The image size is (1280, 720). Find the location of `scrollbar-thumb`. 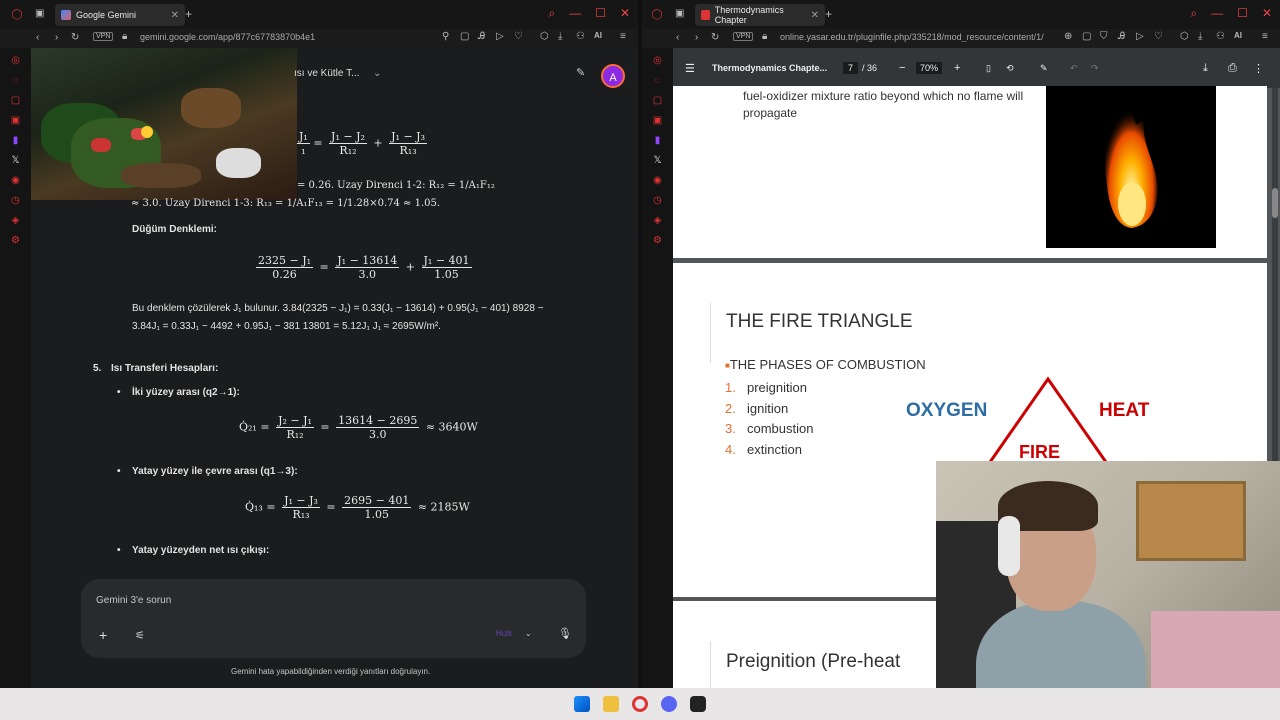

scrollbar-thumb is located at coordinates (1275, 203).